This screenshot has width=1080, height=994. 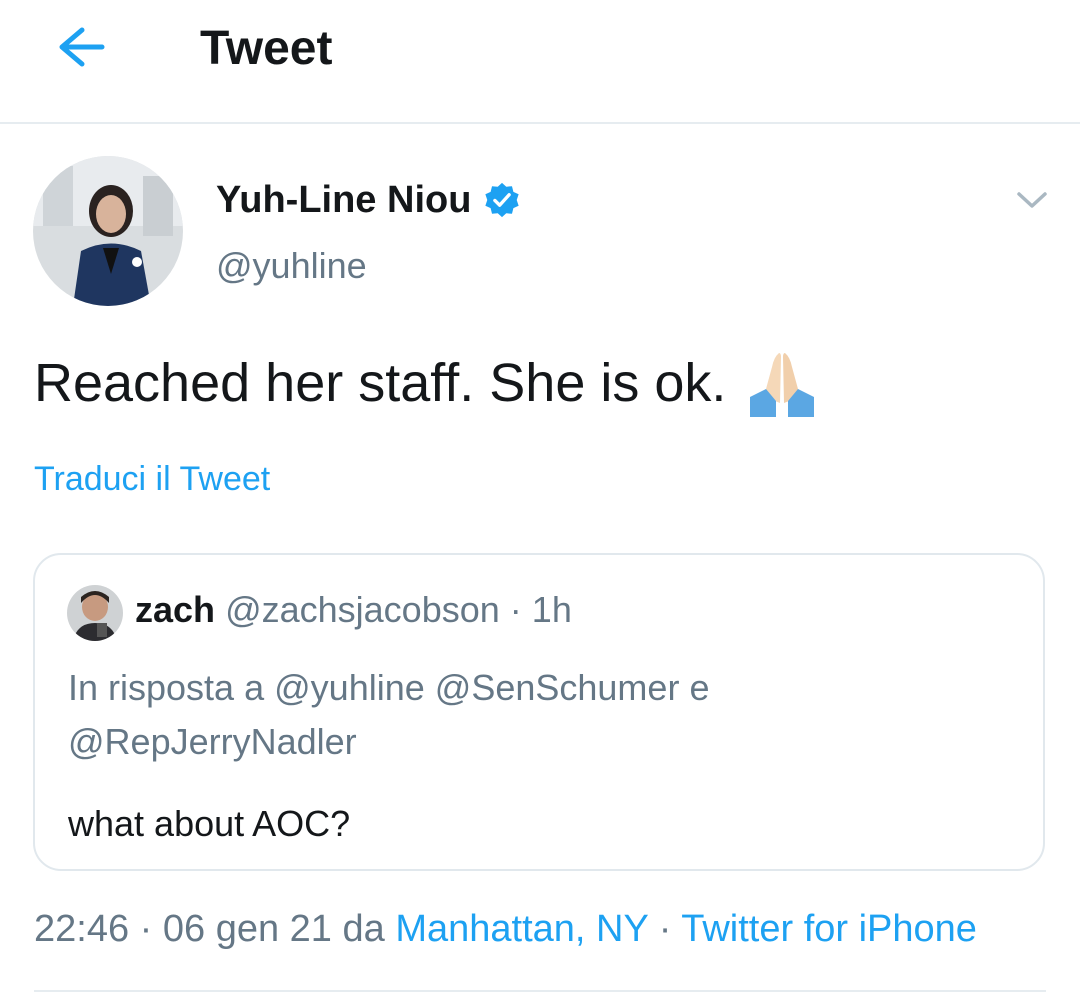 I want to click on quoted-header: zach @zachsjacobson · 1h, so click(x=353, y=610).